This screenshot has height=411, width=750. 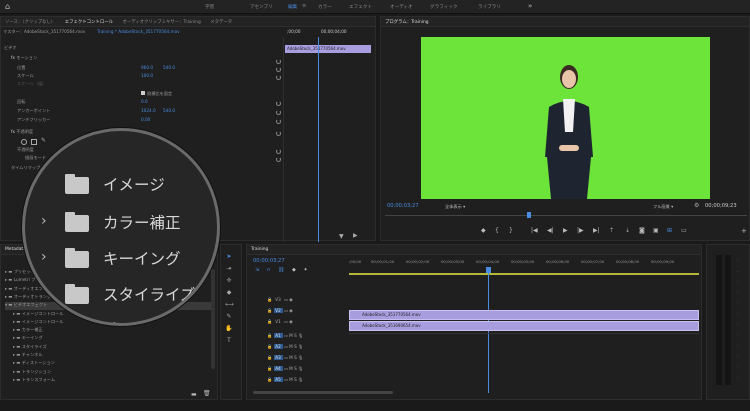 What do you see at coordinates (318, 139) in the screenshot?
I see `ec-playhead` at bounding box center [318, 139].